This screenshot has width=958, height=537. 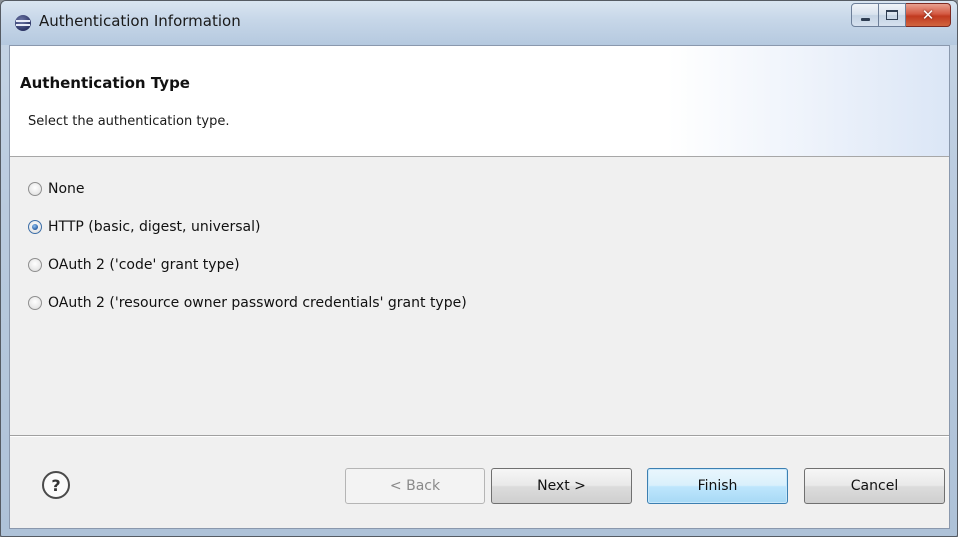 I want to click on page-title: Authentication Type, so click(x=105, y=83).